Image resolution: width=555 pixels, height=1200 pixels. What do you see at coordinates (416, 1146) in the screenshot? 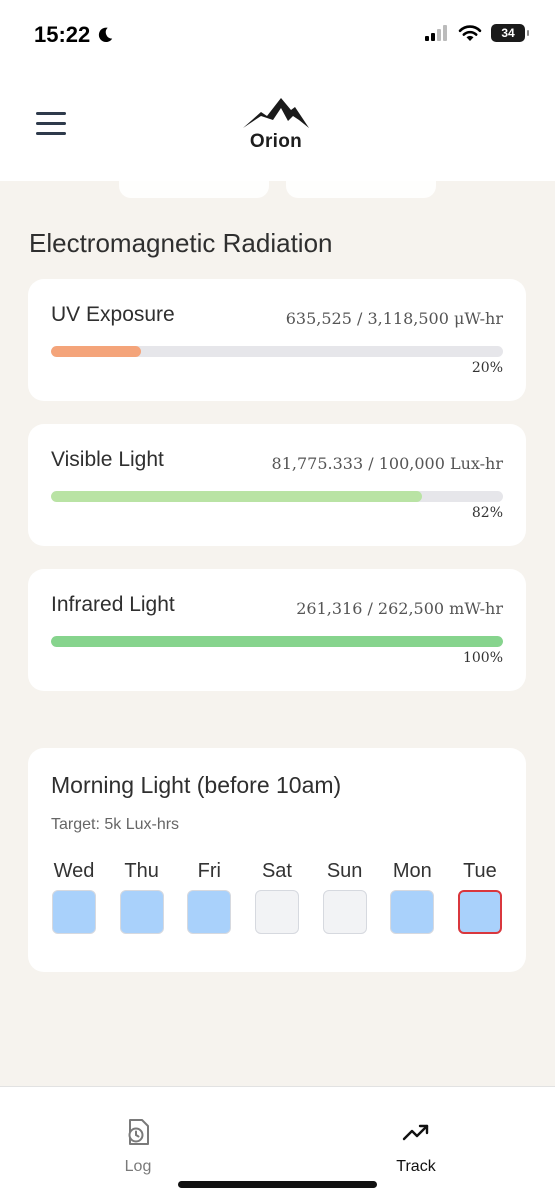
I see `tab-track: Track` at bounding box center [416, 1146].